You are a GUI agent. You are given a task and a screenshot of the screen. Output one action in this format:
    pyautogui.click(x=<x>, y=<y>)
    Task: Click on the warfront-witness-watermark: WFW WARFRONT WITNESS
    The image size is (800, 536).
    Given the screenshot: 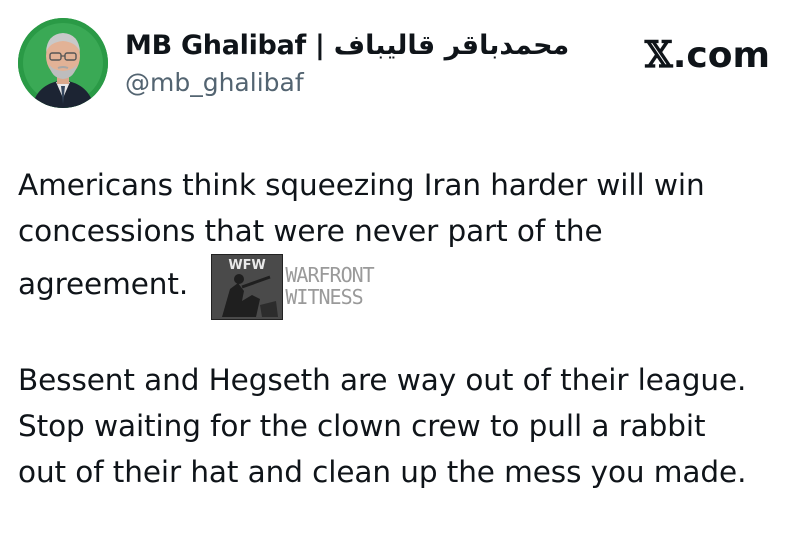 What is the action you would take?
    pyautogui.click(x=301, y=287)
    